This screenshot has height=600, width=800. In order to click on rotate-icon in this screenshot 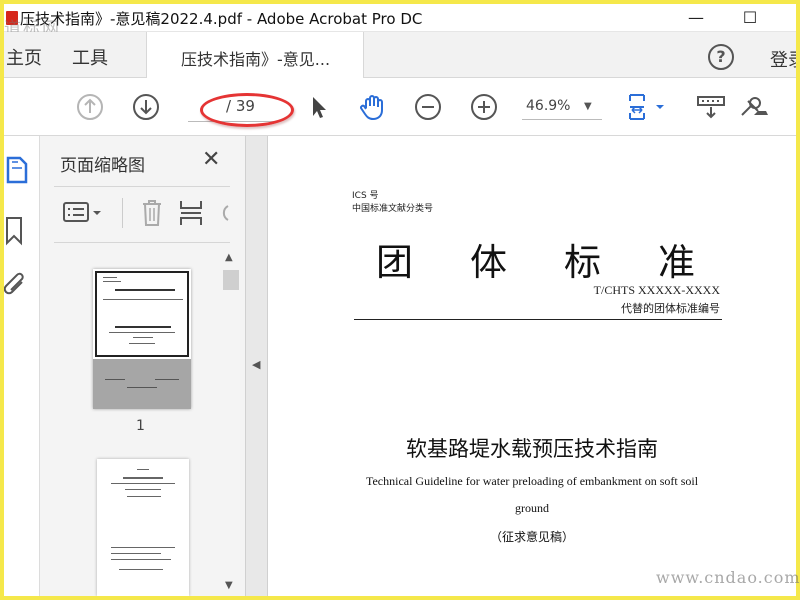, I will do `click(223, 213)`.